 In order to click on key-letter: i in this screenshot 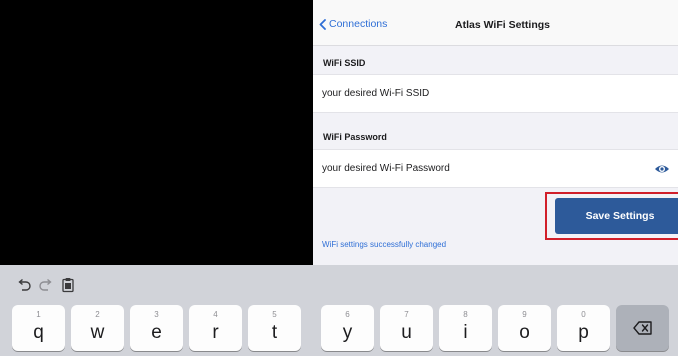, I will do `click(465, 332)`.